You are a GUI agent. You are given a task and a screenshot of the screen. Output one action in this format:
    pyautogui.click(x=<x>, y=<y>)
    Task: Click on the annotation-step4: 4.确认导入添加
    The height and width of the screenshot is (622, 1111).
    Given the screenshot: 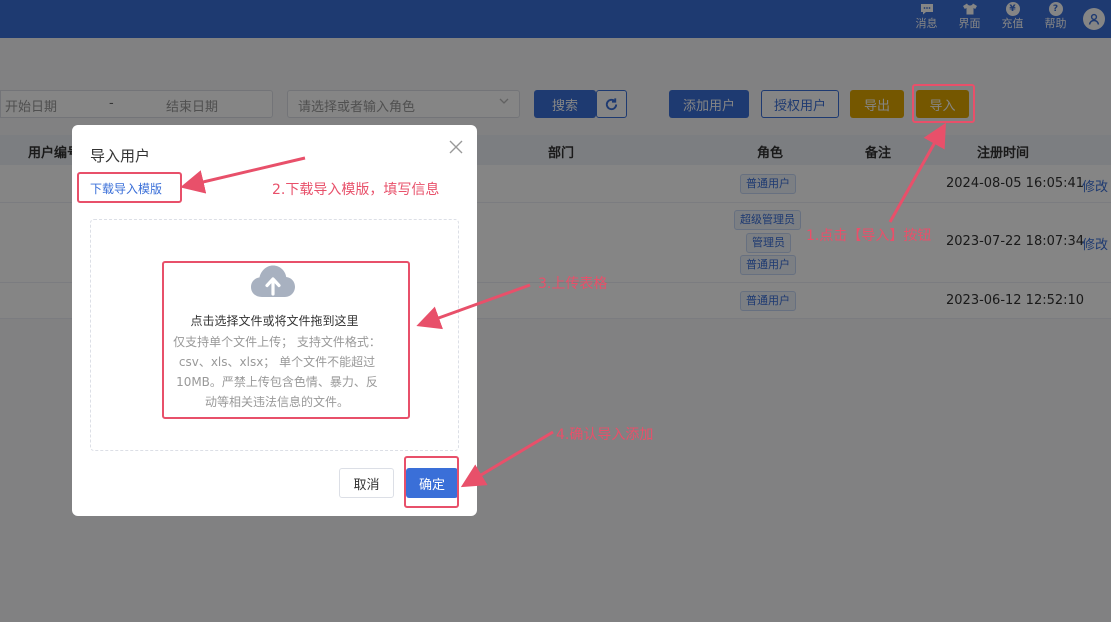 What is the action you would take?
    pyautogui.click(x=605, y=435)
    